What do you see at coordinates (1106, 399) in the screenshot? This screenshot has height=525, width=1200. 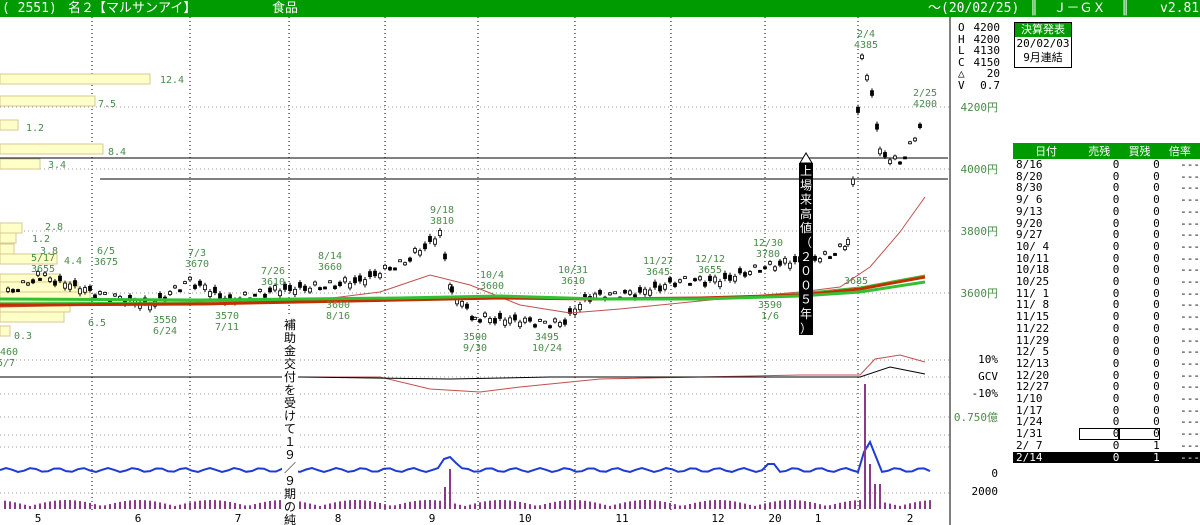 I see `margin-row: 1/10 0 0 ---` at bounding box center [1106, 399].